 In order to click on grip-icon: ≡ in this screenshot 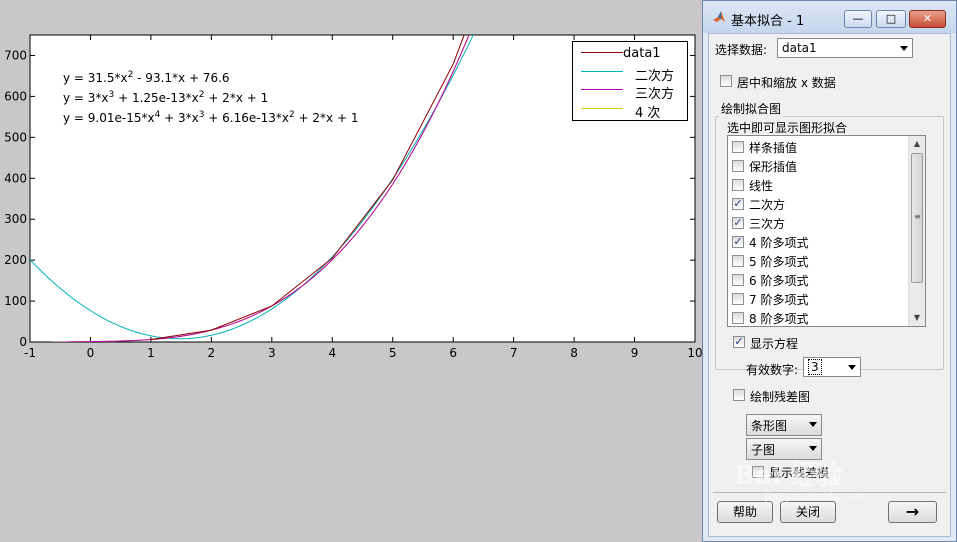, I will do `click(917, 216)`.